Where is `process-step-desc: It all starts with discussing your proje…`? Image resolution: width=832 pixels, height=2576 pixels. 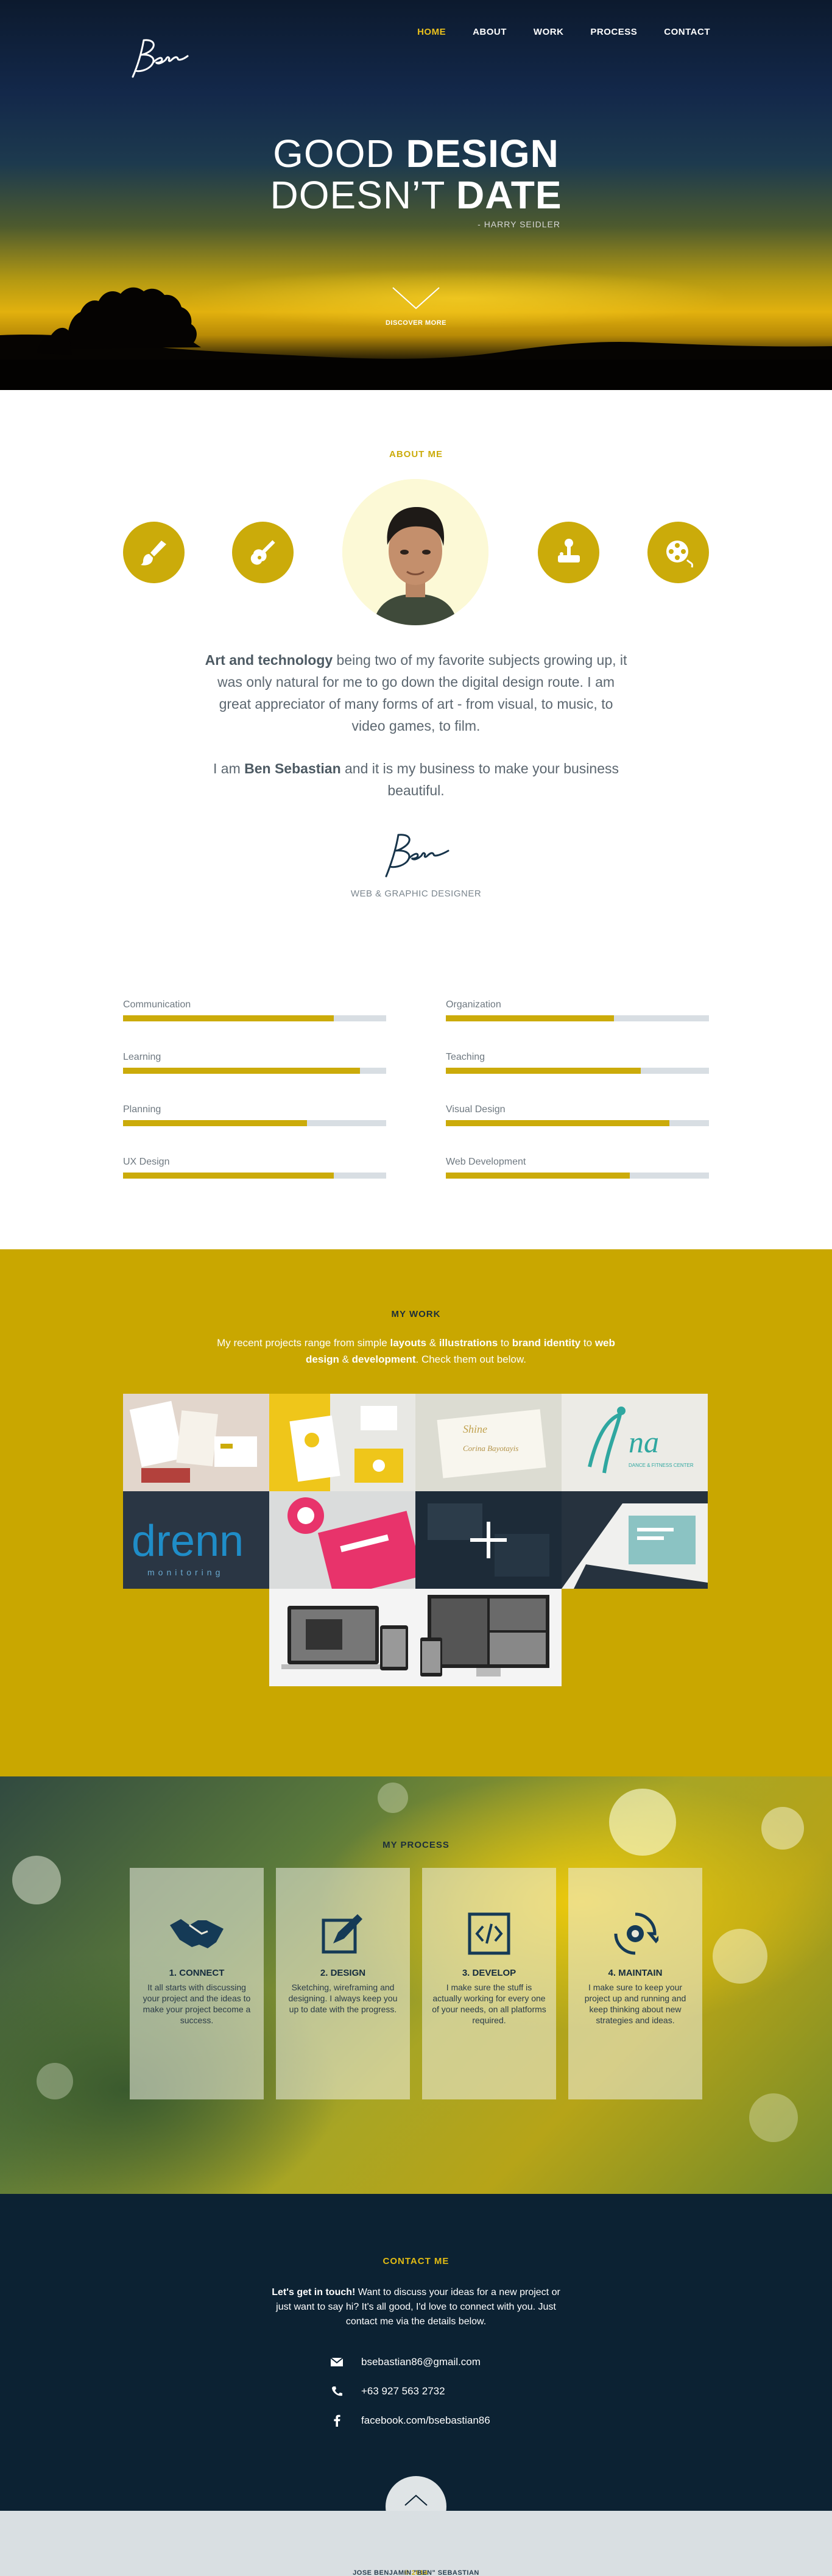
process-step-desc: It all starts with discussing your proje… is located at coordinates (197, 2004).